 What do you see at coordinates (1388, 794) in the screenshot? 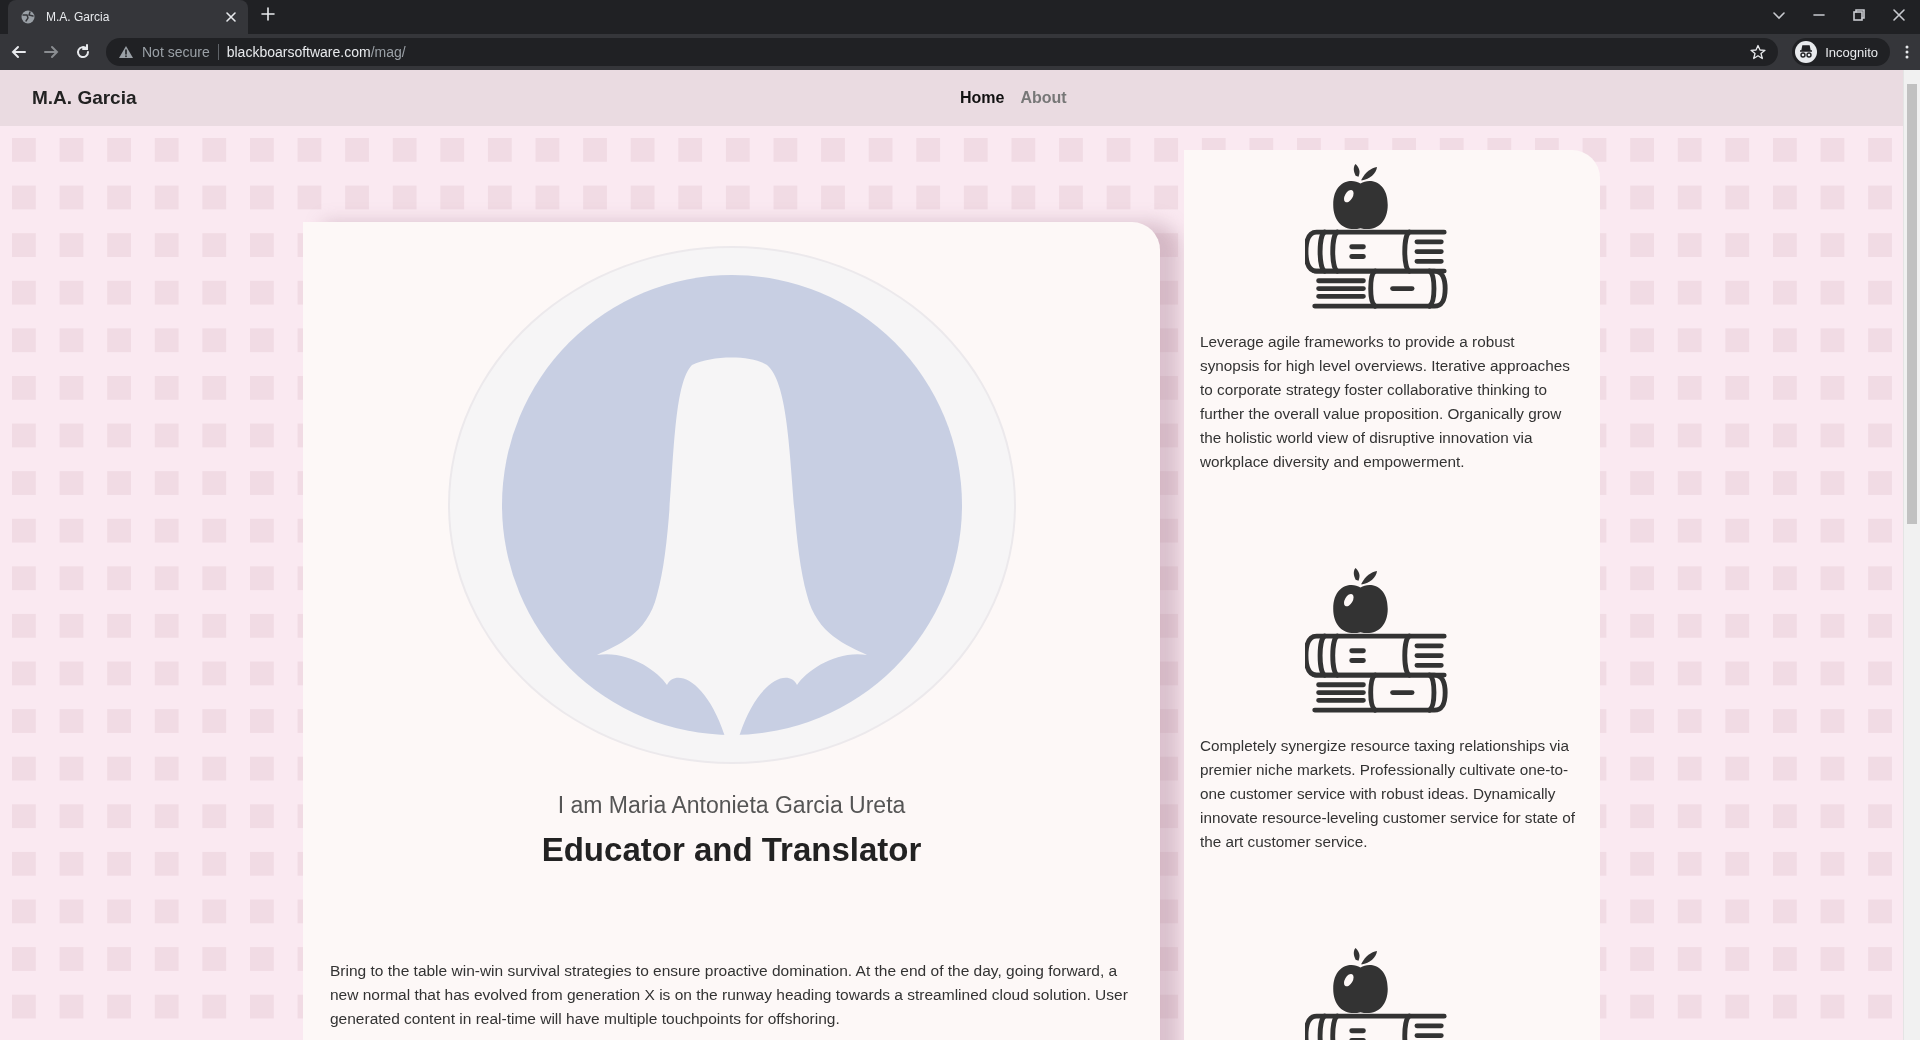
I see `feature-text: Completely synergize resource taxing relationships via premier niche markets. Professionally cultivate one-to-one customer service with robust ideas. Dynamically innovate resource-leveling customer service for state of the art customer service.` at bounding box center [1388, 794].